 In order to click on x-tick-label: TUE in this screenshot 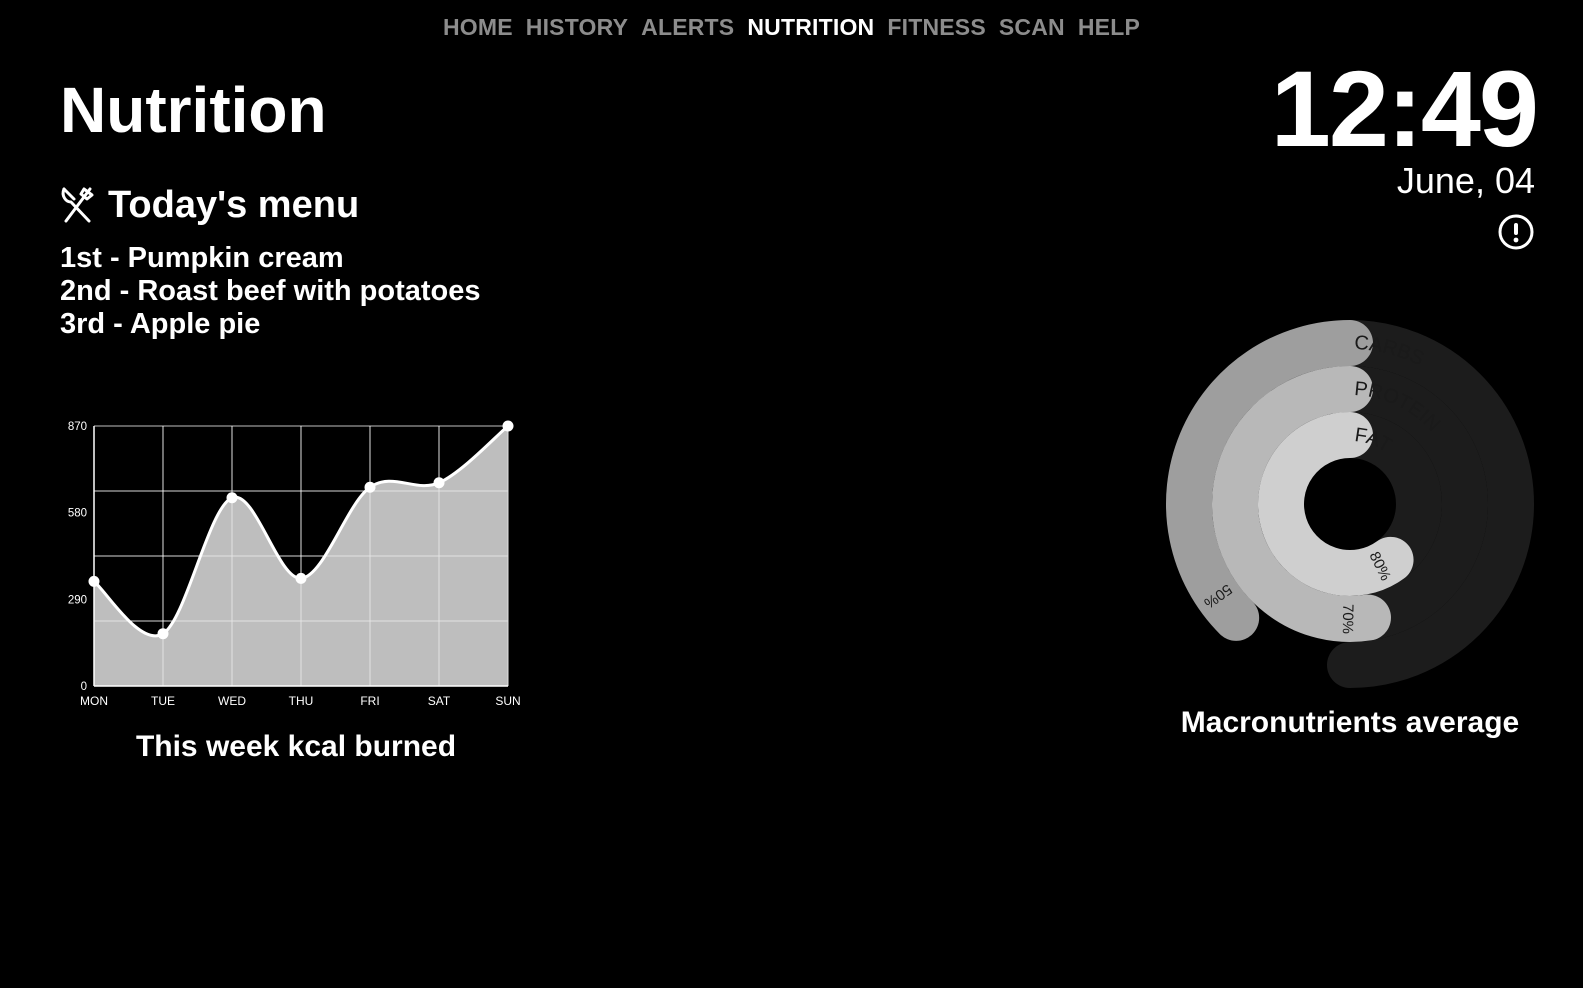, I will do `click(163, 701)`.